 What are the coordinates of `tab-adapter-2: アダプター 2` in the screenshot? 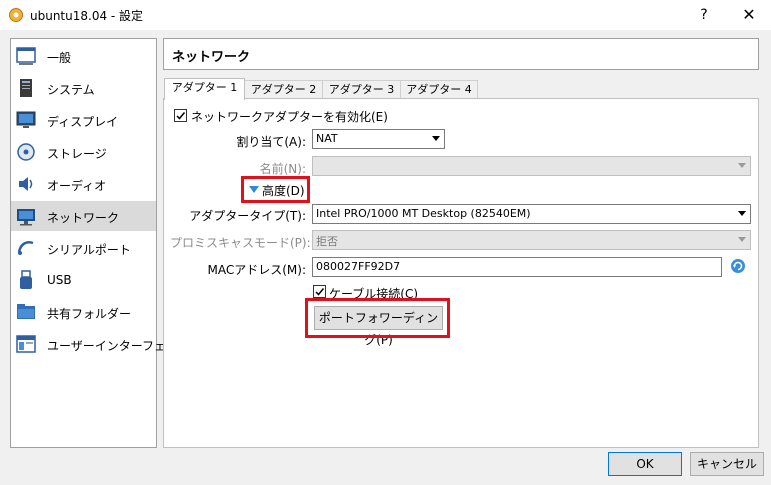 It's located at (283, 89).